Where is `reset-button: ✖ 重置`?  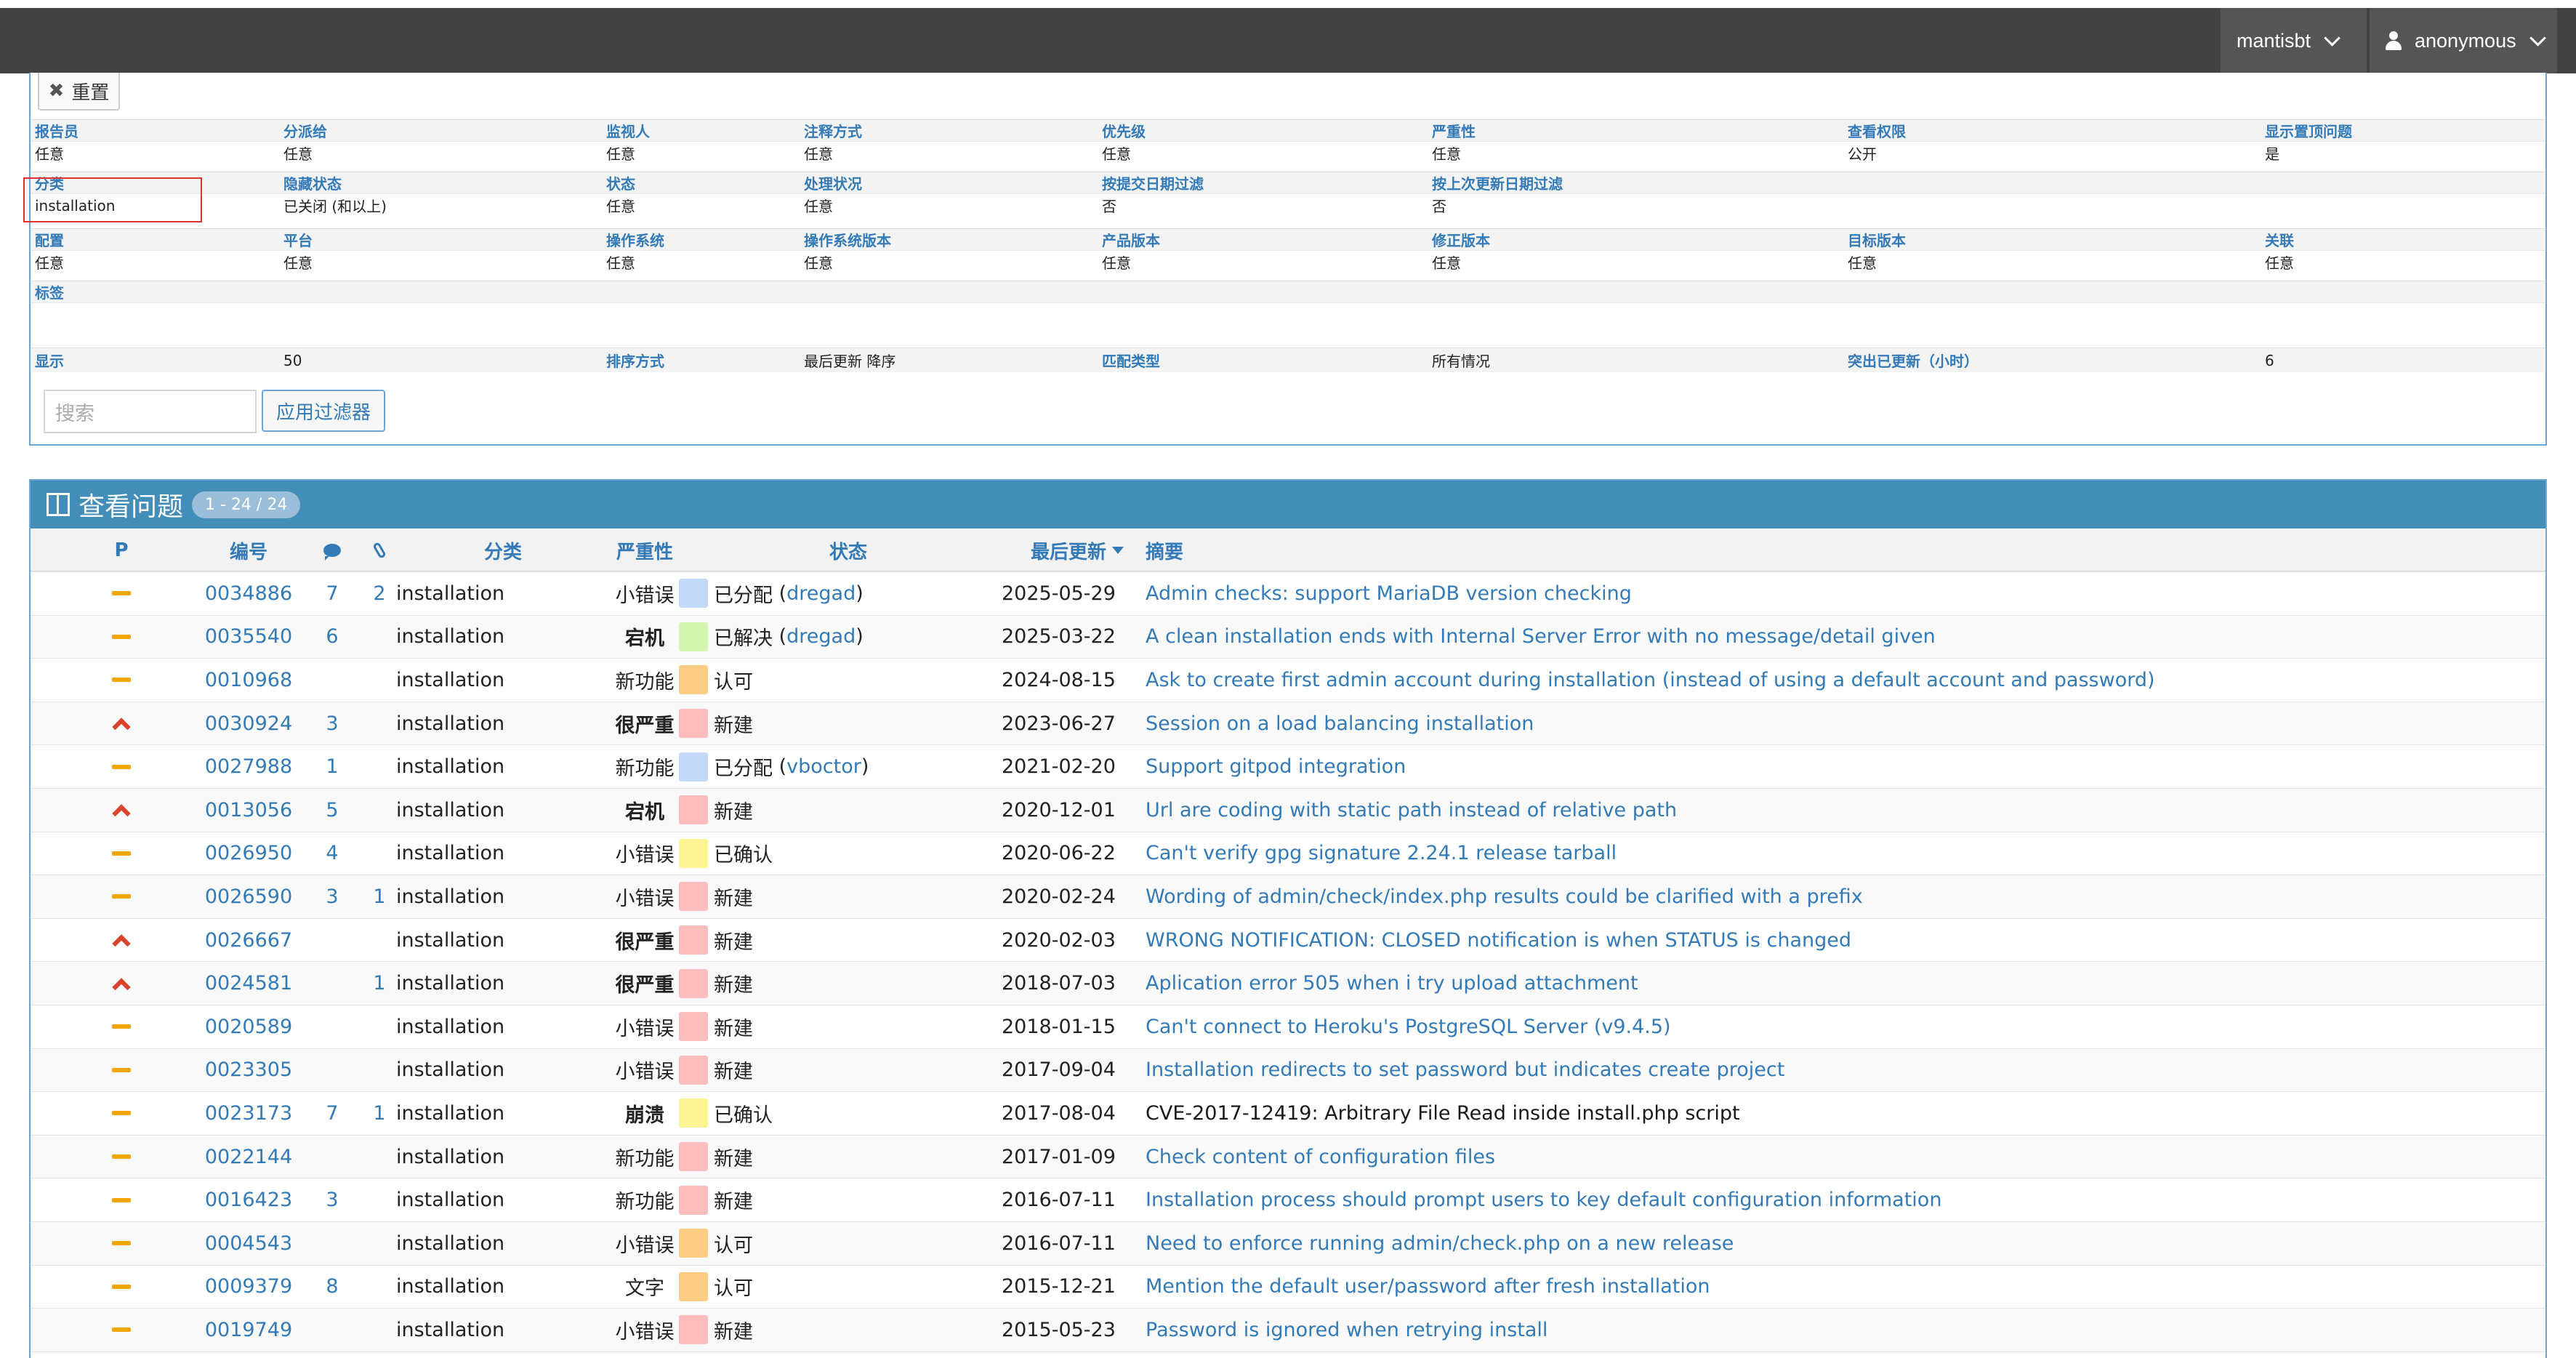
reset-button: ✖ 重置 is located at coordinates (79, 92).